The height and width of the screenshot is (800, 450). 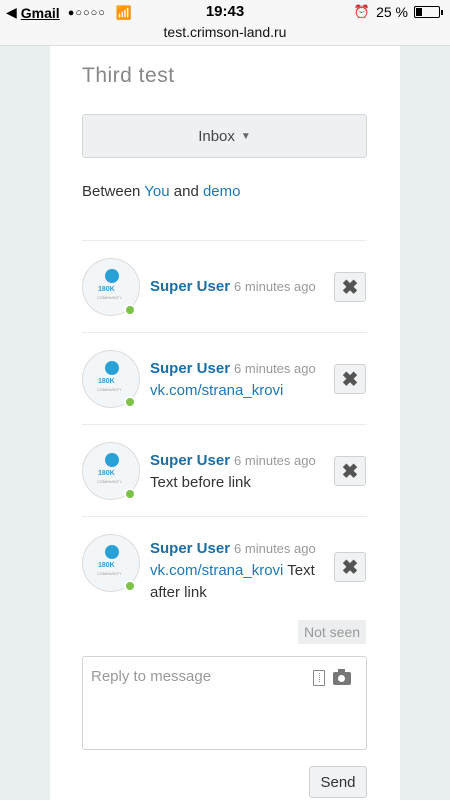 What do you see at coordinates (342, 677) in the screenshot?
I see `camera-icon` at bounding box center [342, 677].